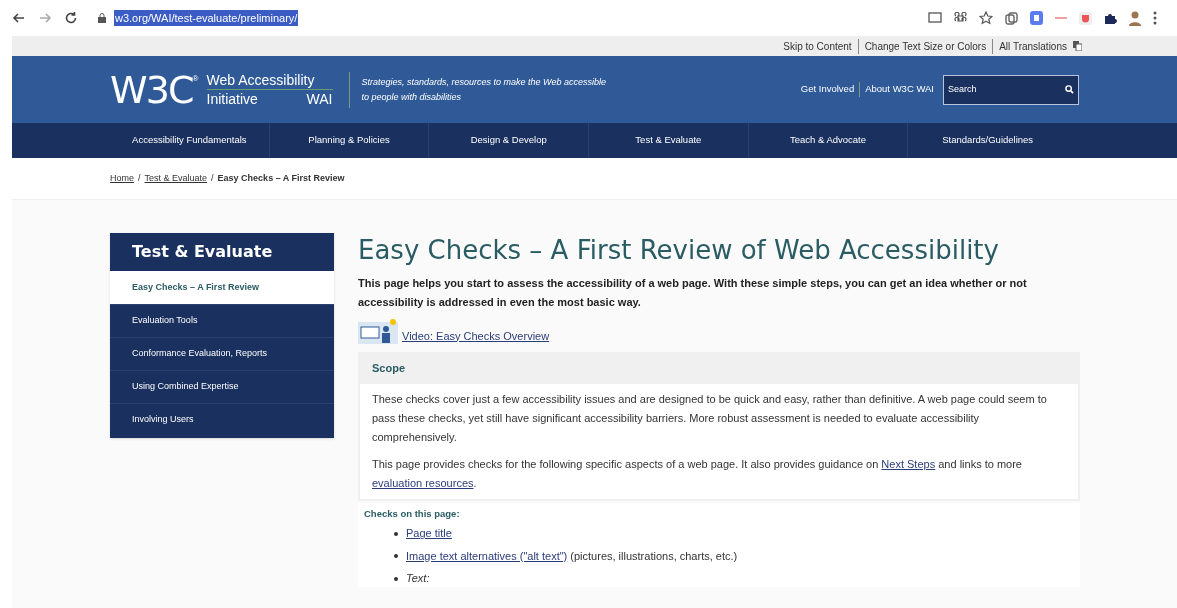 The height and width of the screenshot is (608, 1177). I want to click on breadcrumb-link: Home, so click(122, 178).